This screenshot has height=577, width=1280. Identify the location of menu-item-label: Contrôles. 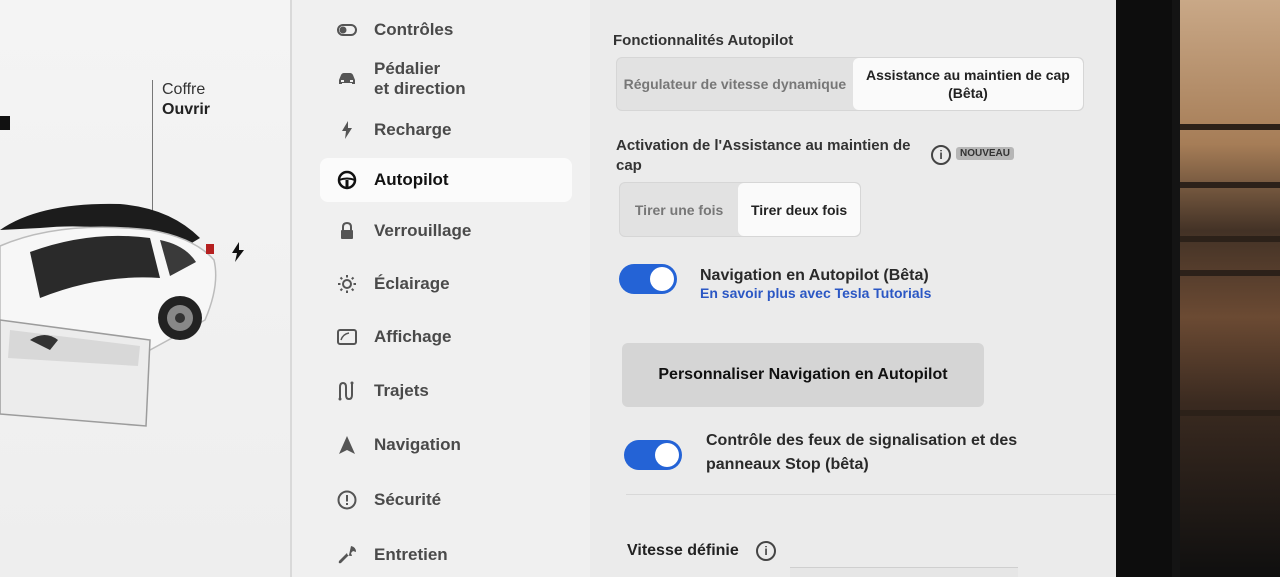
(414, 29).